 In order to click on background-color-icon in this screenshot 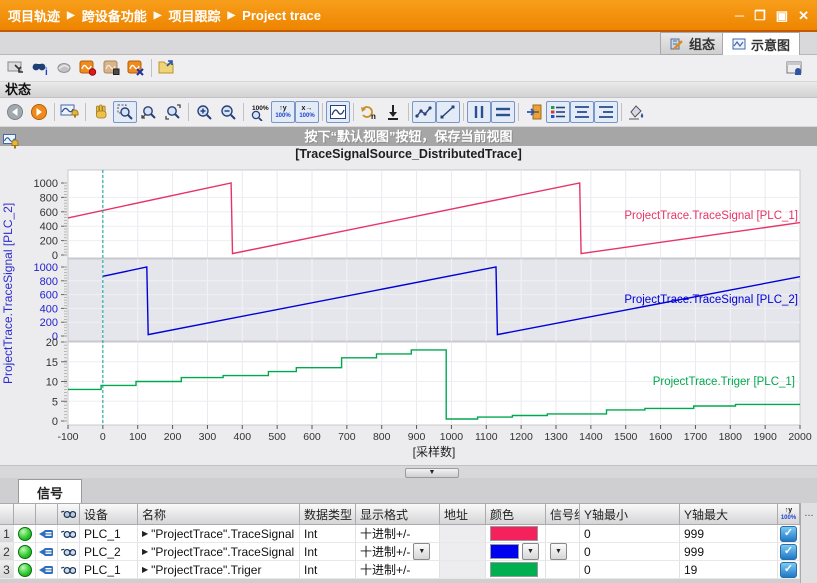, I will do `click(637, 112)`.